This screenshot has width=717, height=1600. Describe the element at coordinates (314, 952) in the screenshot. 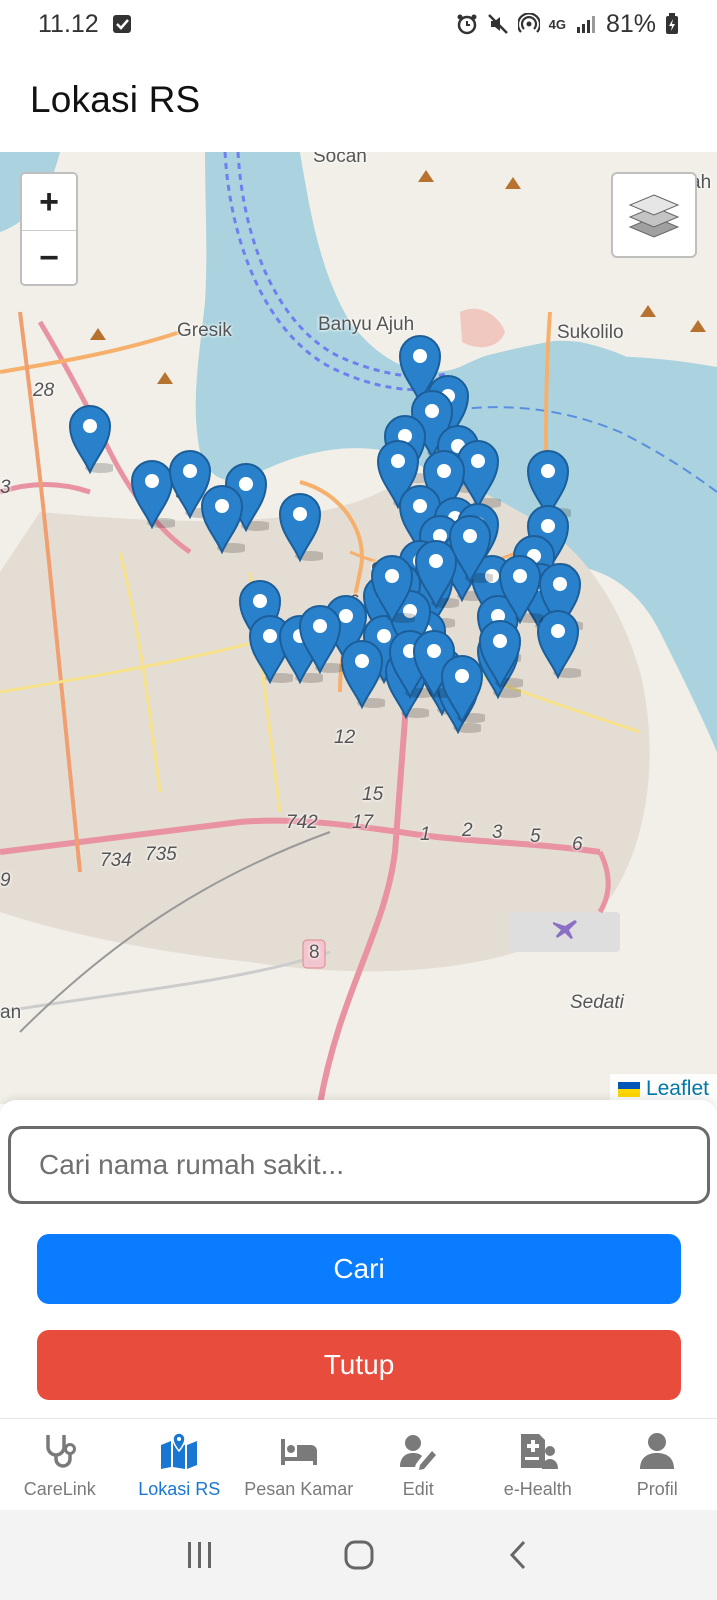

I see `map-label: 8` at that location.